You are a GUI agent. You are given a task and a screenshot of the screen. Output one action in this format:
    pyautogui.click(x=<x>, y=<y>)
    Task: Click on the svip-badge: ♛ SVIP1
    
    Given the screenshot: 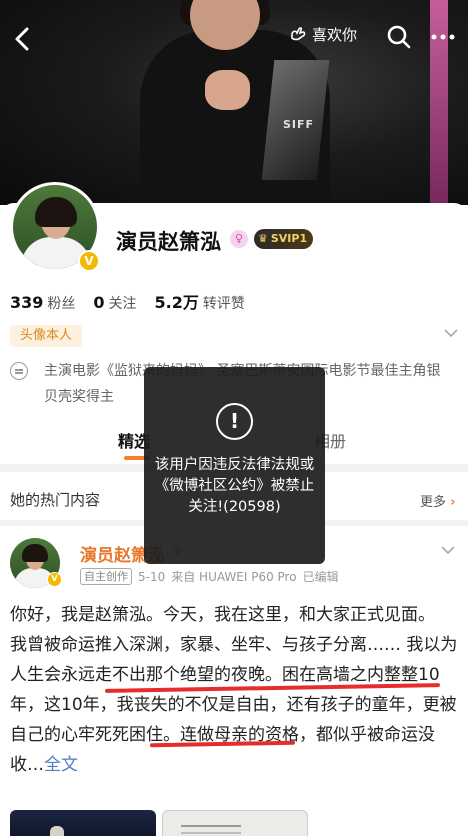 What is the action you would take?
    pyautogui.click(x=284, y=239)
    